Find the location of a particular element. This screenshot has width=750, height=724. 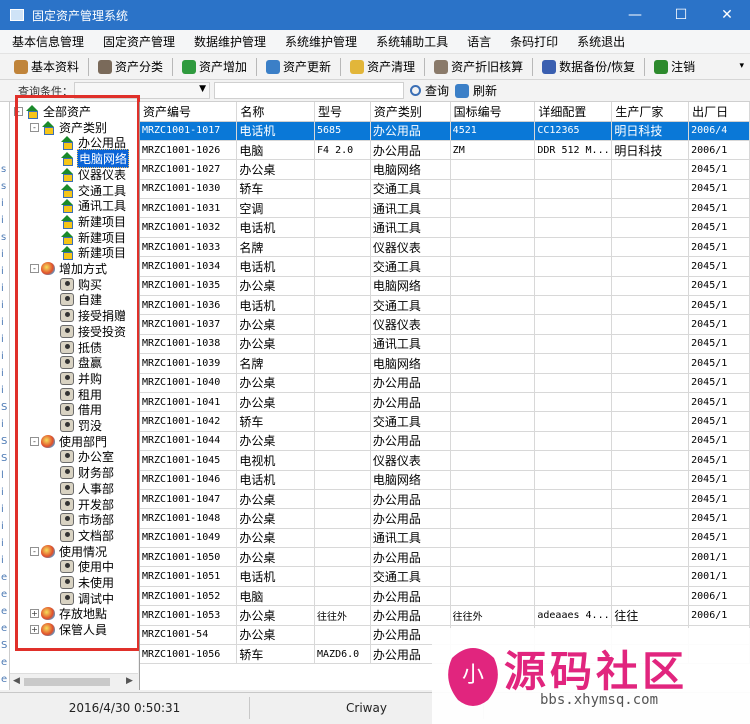

menu-data-maintenance: 数据维护管理 is located at coordinates (230, 41).